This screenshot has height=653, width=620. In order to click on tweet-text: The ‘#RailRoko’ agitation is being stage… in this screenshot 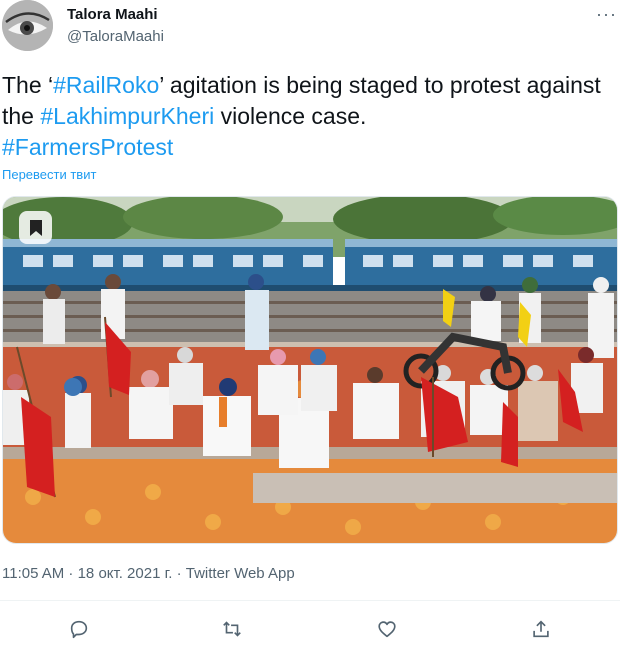, I will do `click(302, 116)`.